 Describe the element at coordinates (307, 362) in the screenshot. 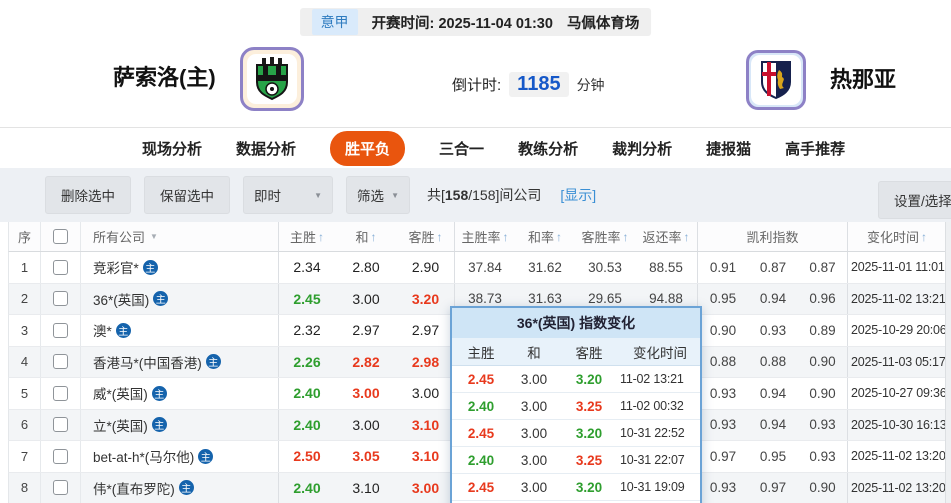

I see `home-odds: 2.26` at that location.